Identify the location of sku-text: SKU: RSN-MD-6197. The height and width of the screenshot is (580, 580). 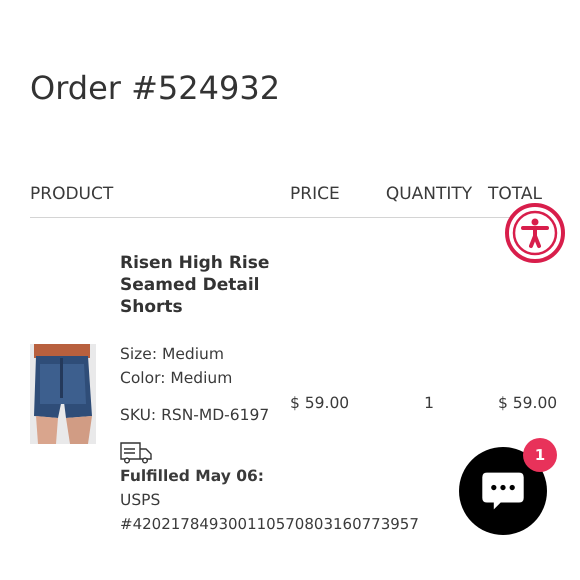
(195, 415).